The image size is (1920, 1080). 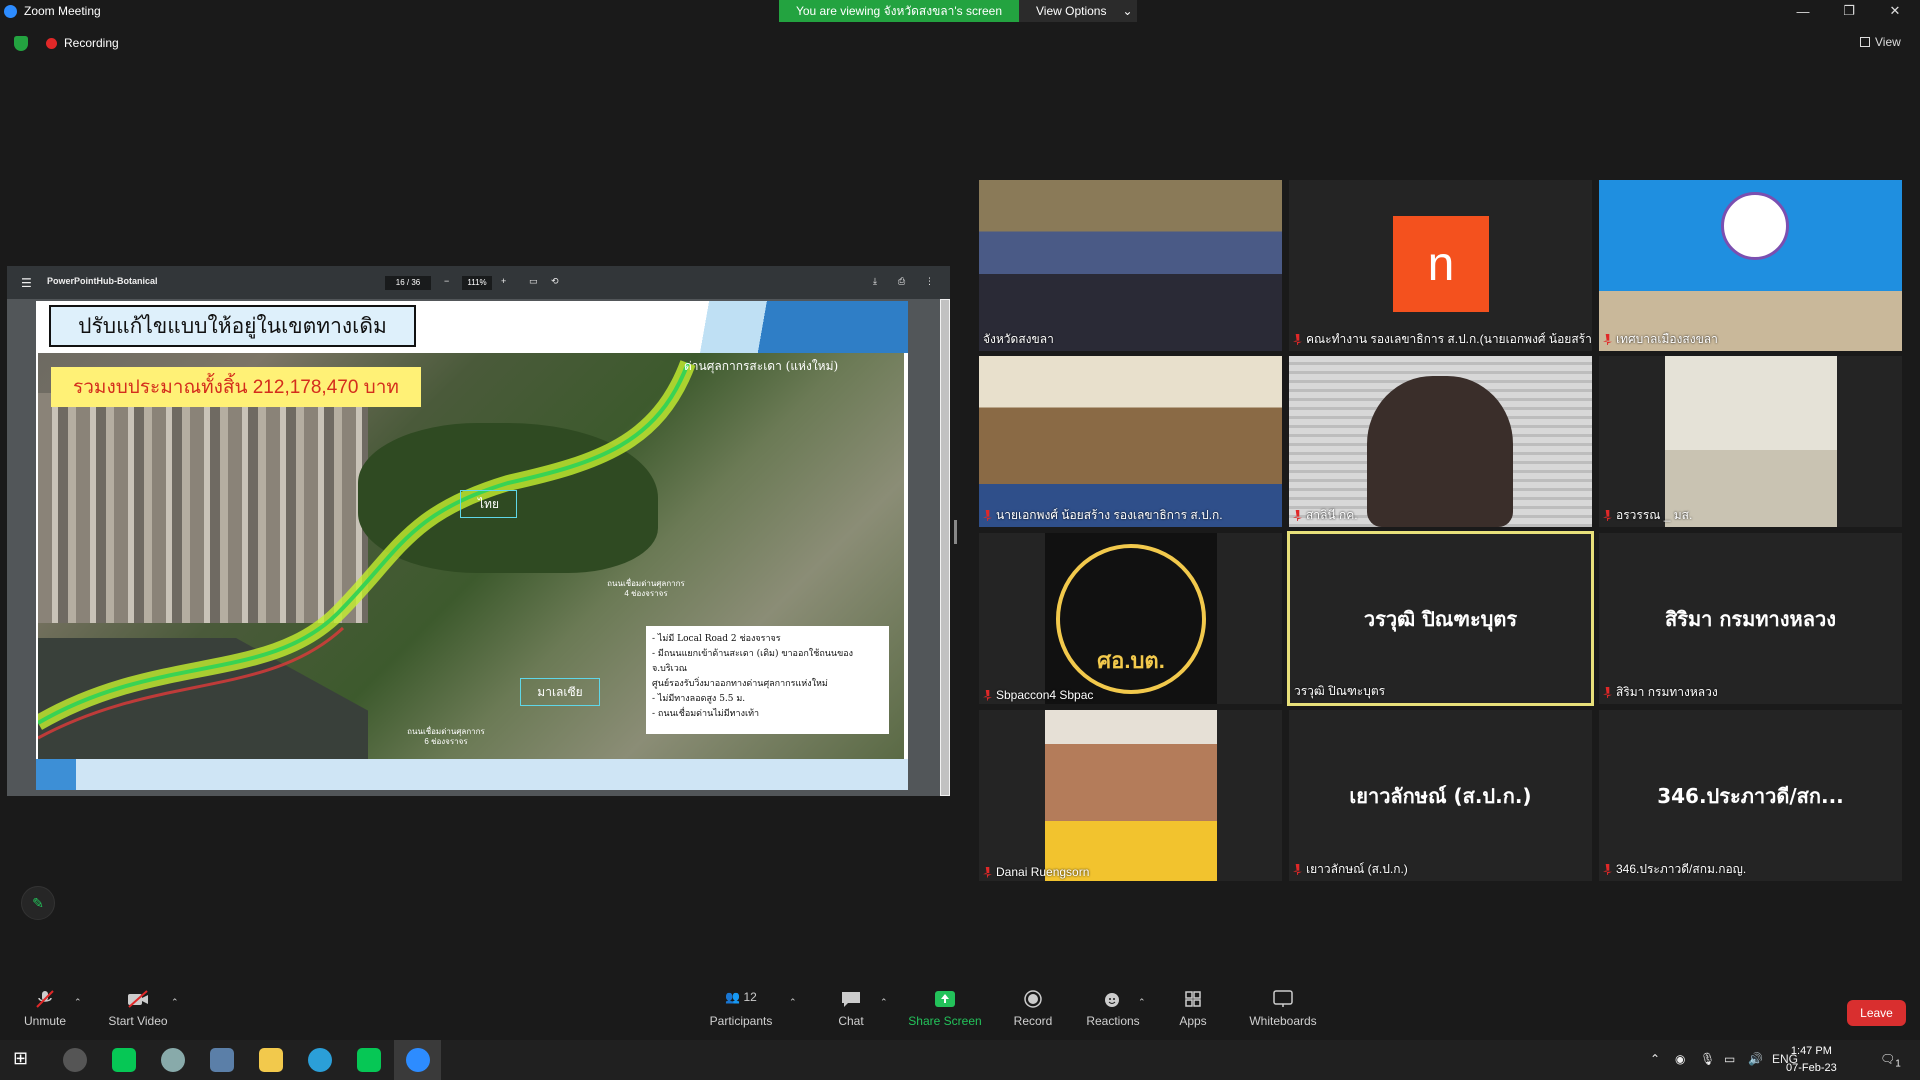 I want to click on windows-taskbar, so click(x=960, y=1060).